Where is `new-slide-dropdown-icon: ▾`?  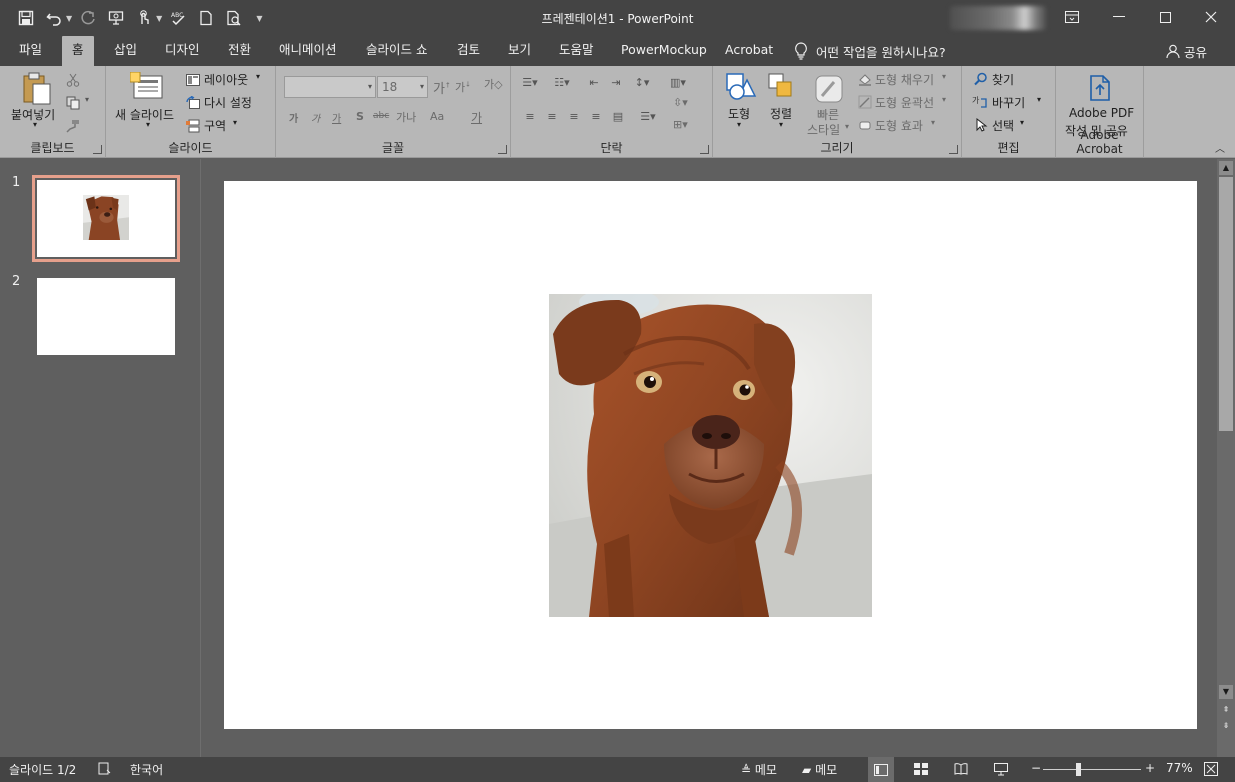 new-slide-dropdown-icon: ▾ is located at coordinates (148, 124).